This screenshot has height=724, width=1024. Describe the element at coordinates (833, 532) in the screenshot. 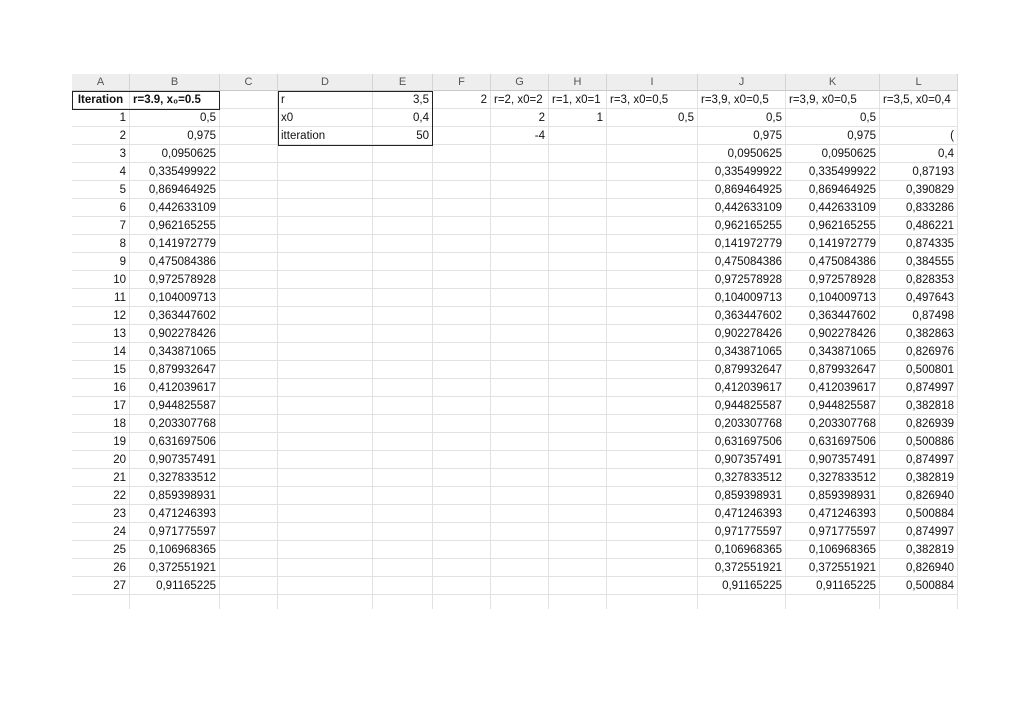

I see `data-cell-k: 0,971775597` at that location.